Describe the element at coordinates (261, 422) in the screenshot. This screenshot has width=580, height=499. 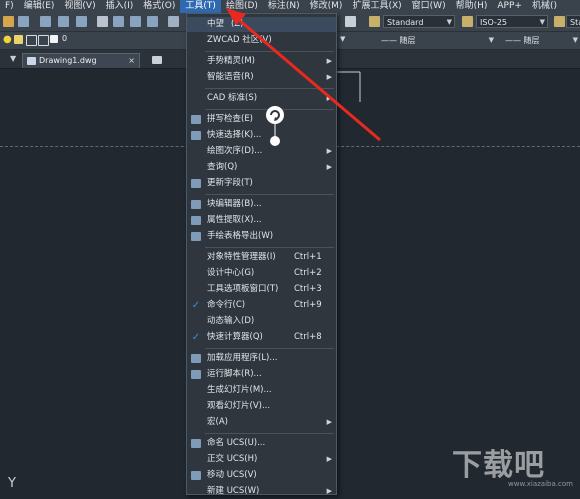
I see `menu-item-23: 宏(A) ▶` at that location.